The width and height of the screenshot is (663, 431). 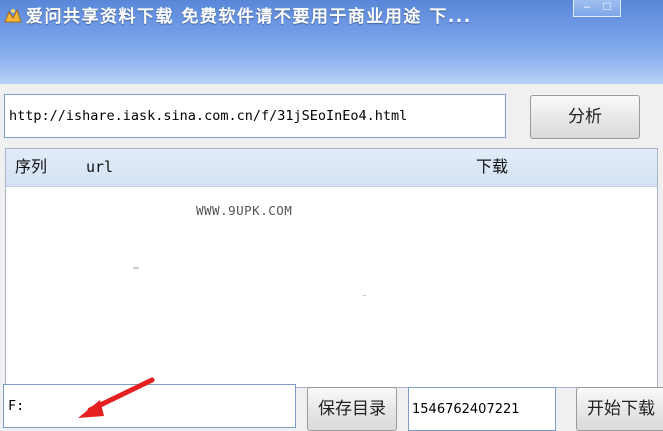 I want to click on analyze-button: 分析, so click(x=585, y=117).